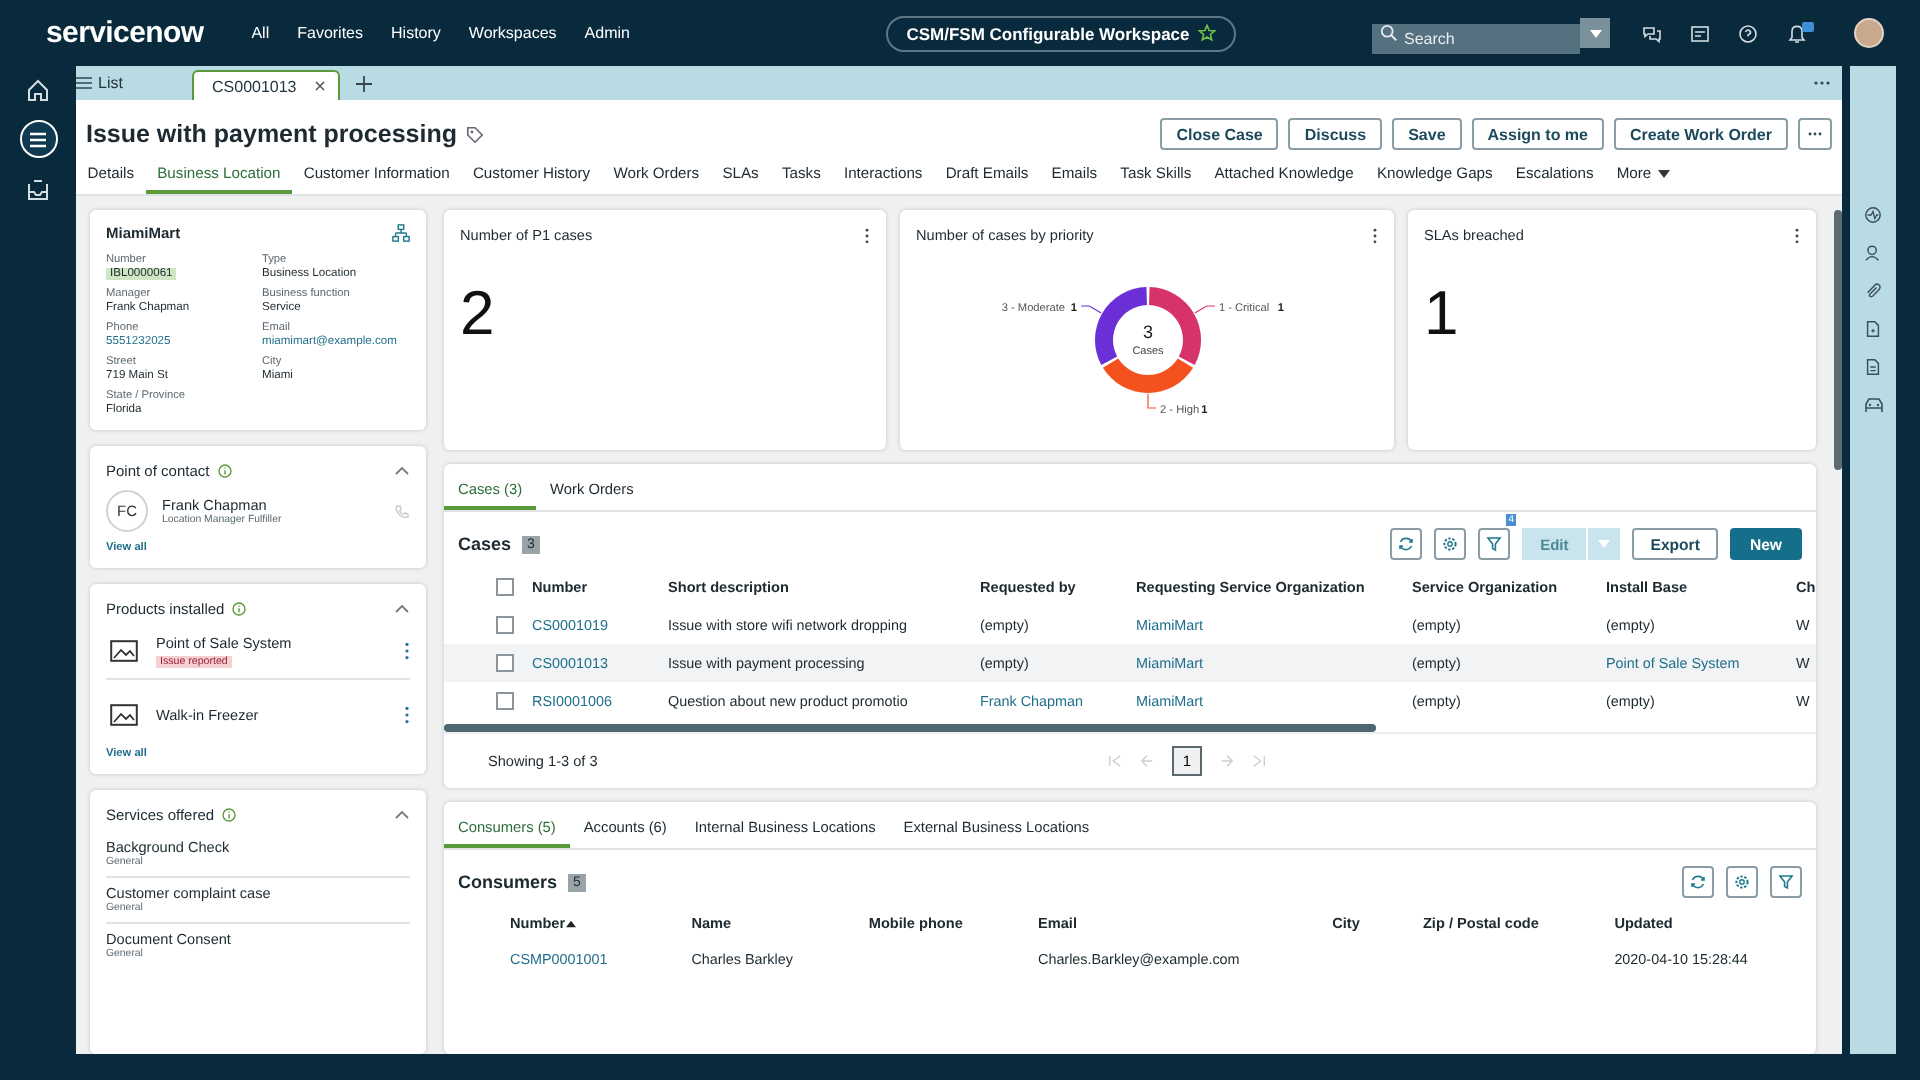  What do you see at coordinates (1537, 134) in the screenshot?
I see `action-button: Assign to me` at bounding box center [1537, 134].